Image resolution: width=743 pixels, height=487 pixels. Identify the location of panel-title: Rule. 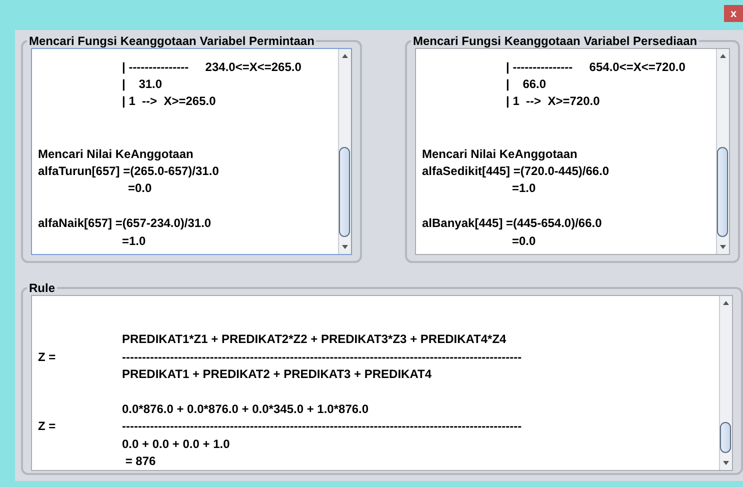
(42, 288).